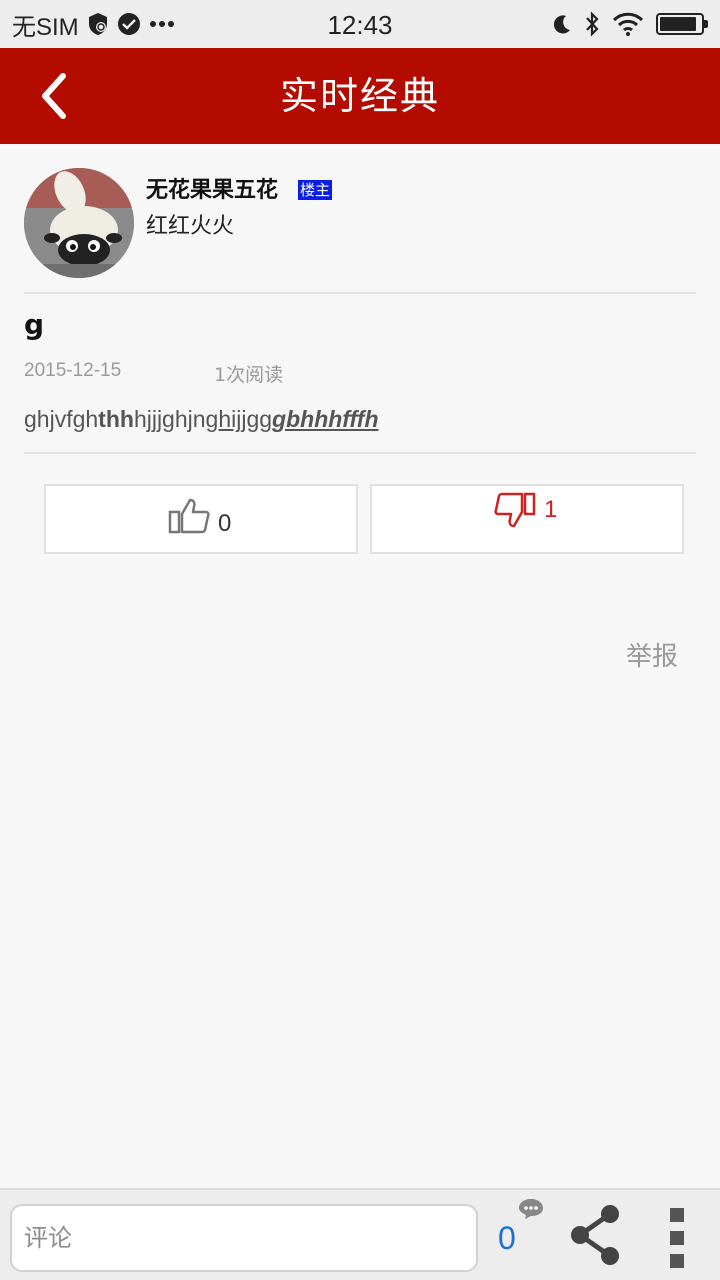 This screenshot has width=720, height=1280. What do you see at coordinates (592, 24) in the screenshot?
I see `bluetooth-icon` at bounding box center [592, 24].